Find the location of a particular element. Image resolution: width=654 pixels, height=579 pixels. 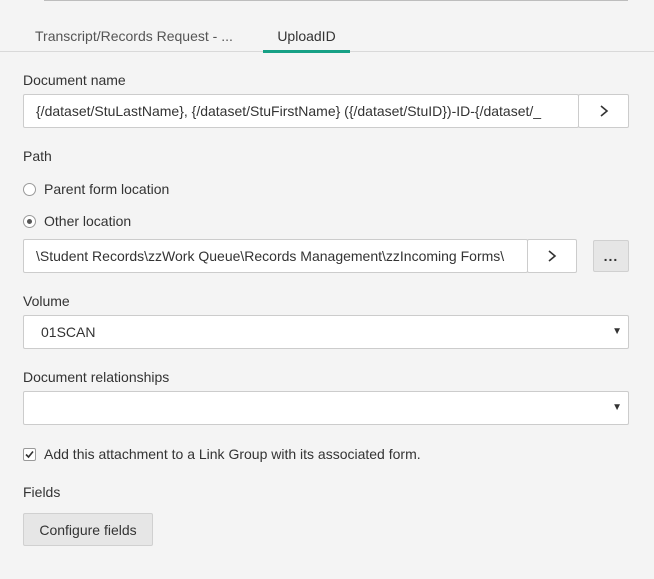

volume-selected-value: 01SCAN is located at coordinates (68, 332).